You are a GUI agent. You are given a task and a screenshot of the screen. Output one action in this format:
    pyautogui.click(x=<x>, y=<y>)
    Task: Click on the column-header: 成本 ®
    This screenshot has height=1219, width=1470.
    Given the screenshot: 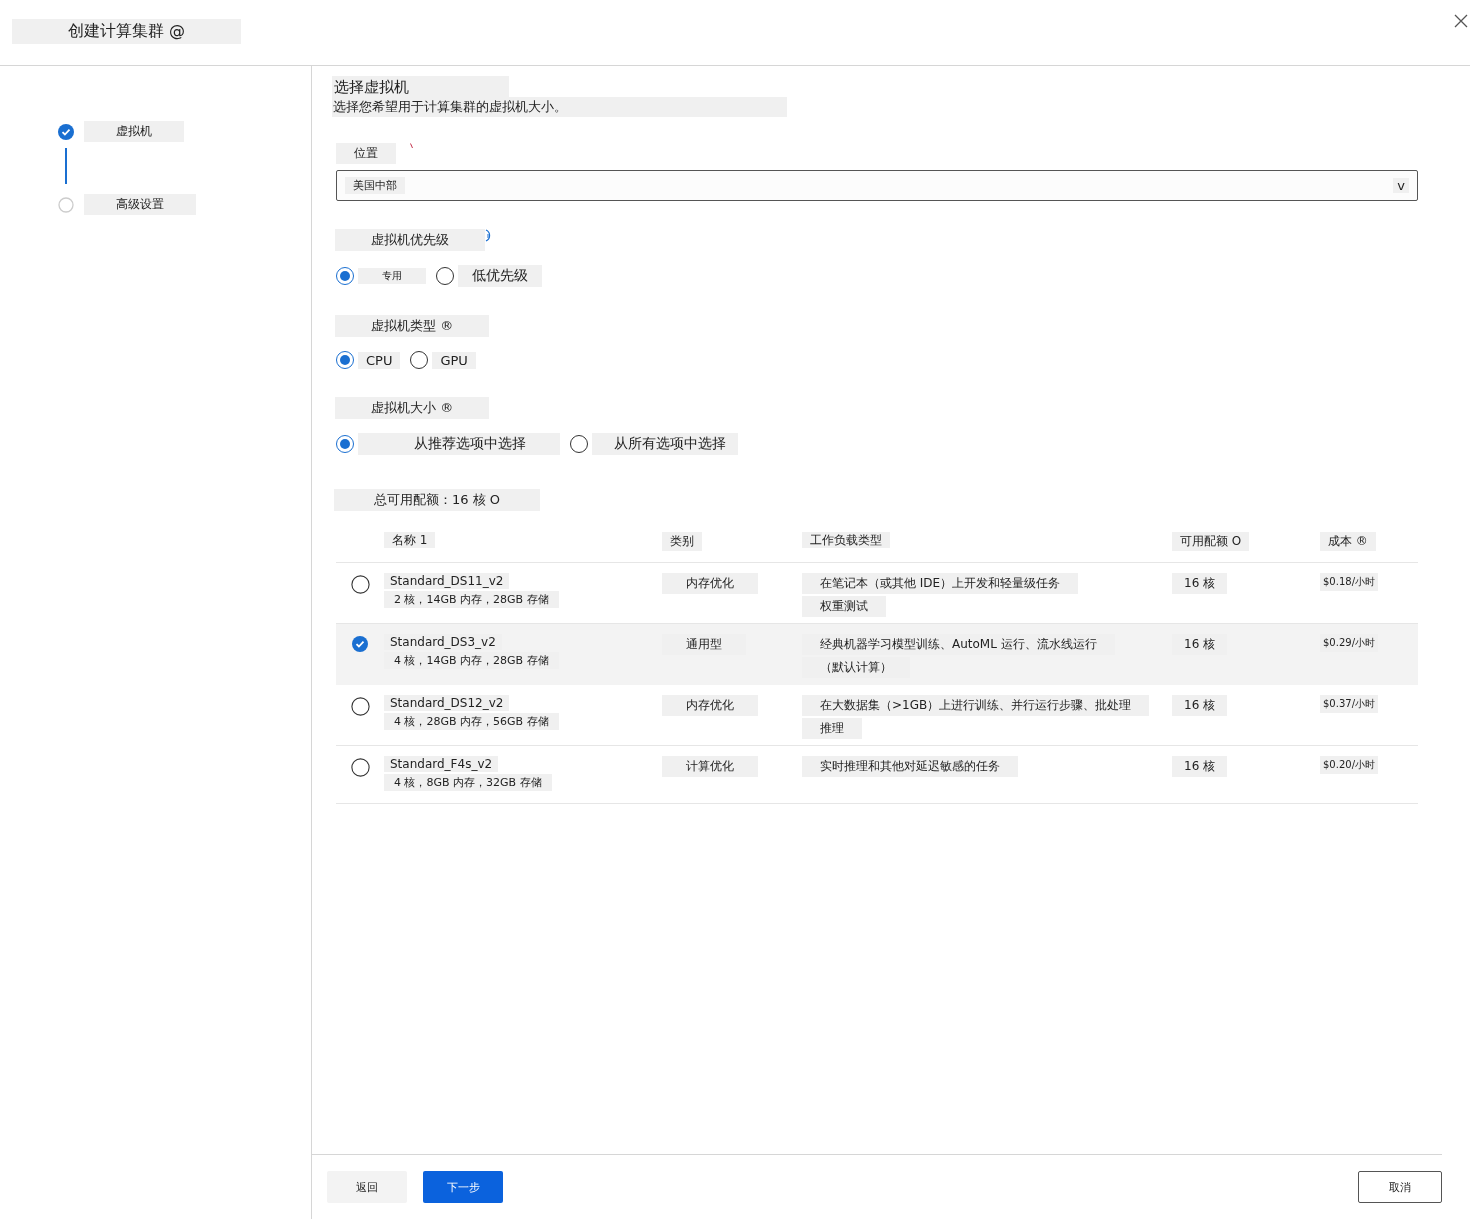 What is the action you would take?
    pyautogui.click(x=1348, y=541)
    